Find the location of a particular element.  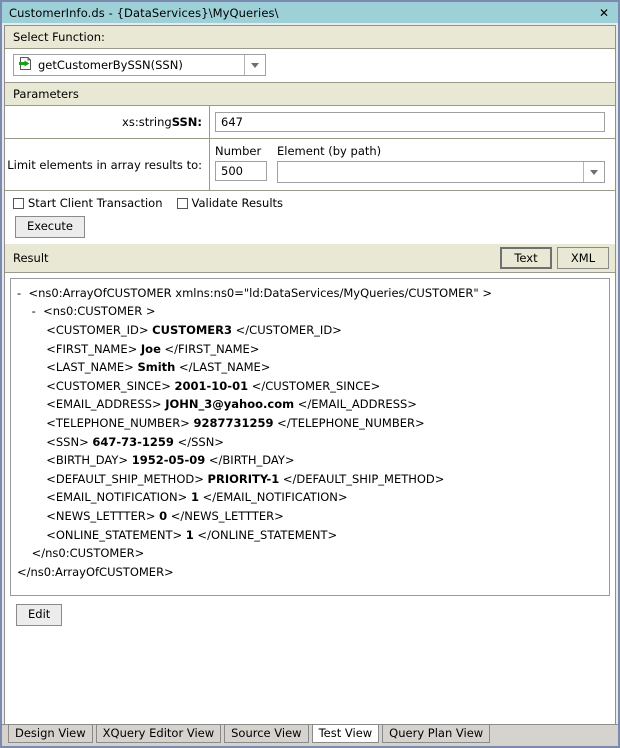

ssn-label: xs:string SSN: is located at coordinates (107, 122).